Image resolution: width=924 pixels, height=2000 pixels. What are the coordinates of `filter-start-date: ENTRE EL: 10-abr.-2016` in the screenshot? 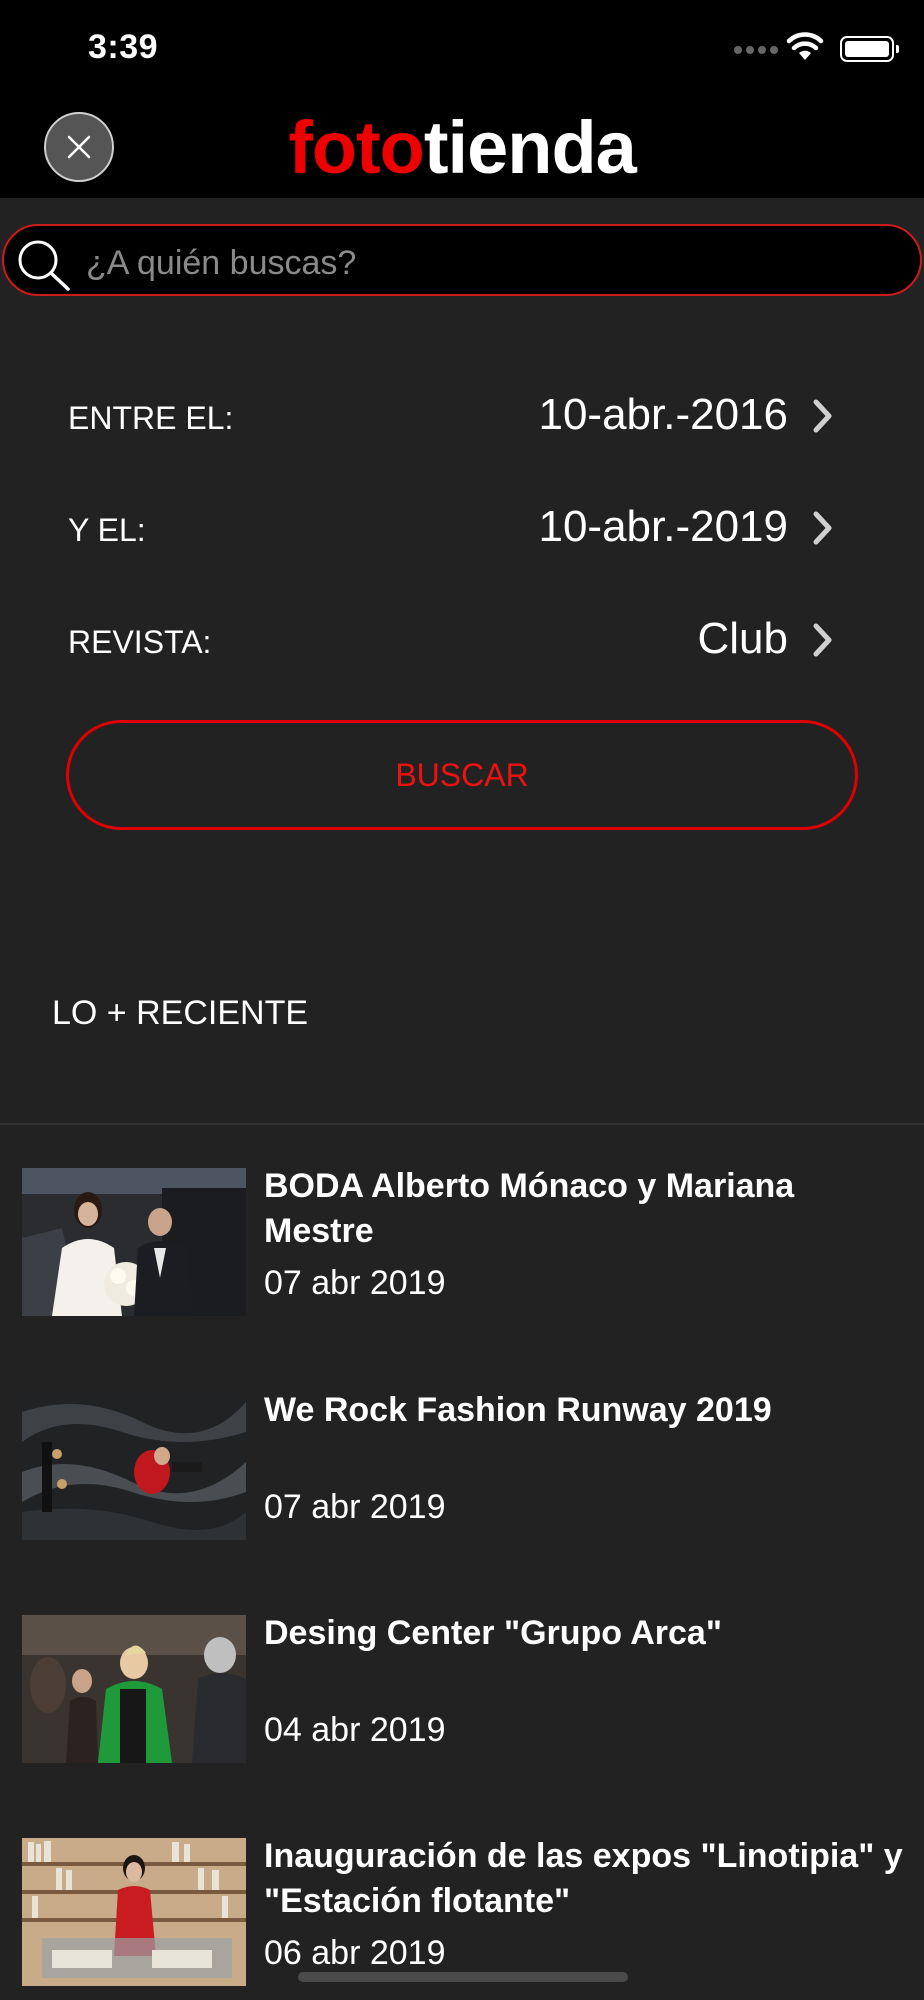 It's located at (456, 418).